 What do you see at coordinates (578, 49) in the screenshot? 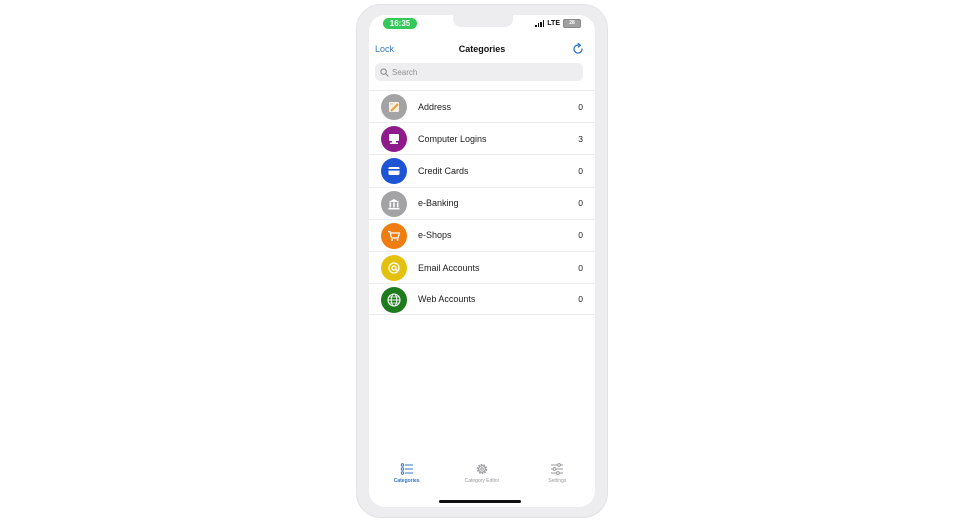
I see `refresh-icon` at bounding box center [578, 49].